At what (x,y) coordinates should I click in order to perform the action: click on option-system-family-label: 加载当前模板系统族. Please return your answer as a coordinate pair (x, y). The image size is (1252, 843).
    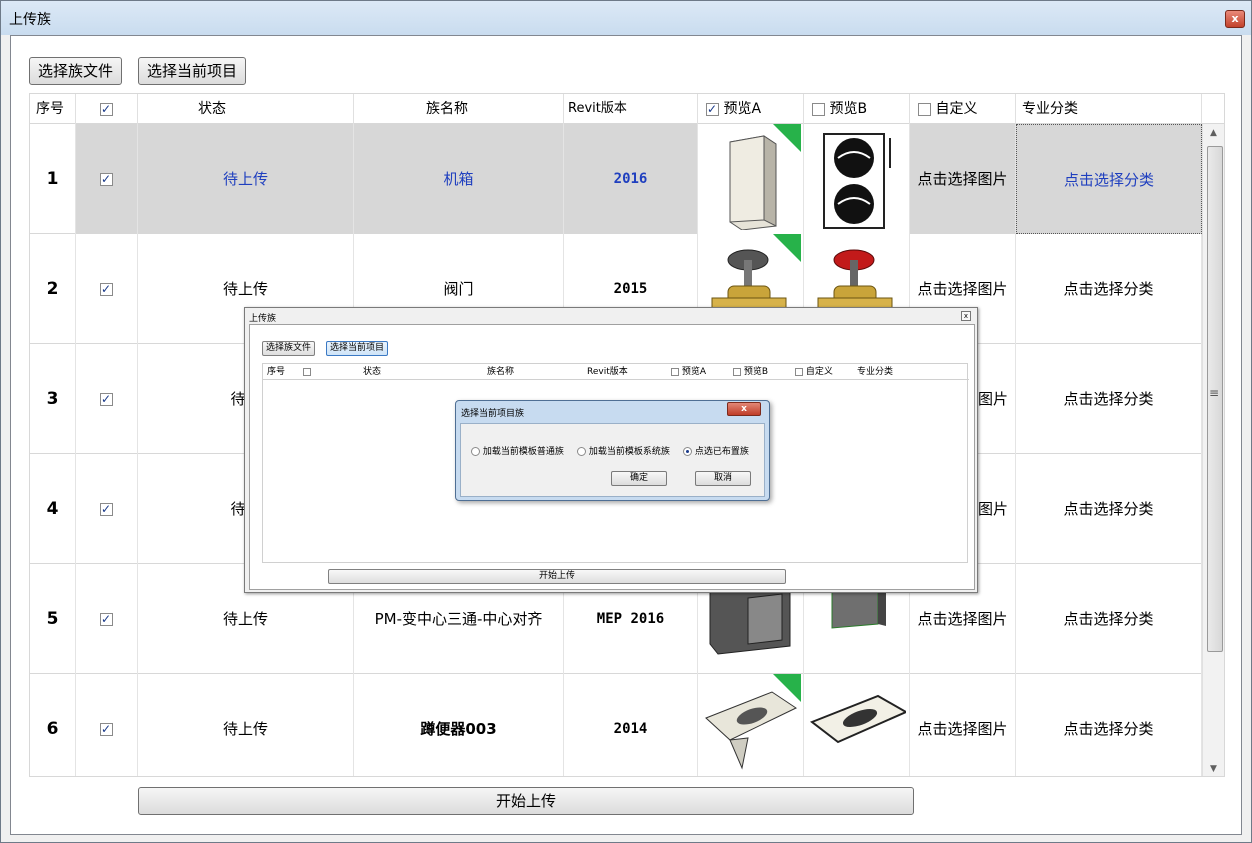
    Looking at the image, I should click on (629, 452).